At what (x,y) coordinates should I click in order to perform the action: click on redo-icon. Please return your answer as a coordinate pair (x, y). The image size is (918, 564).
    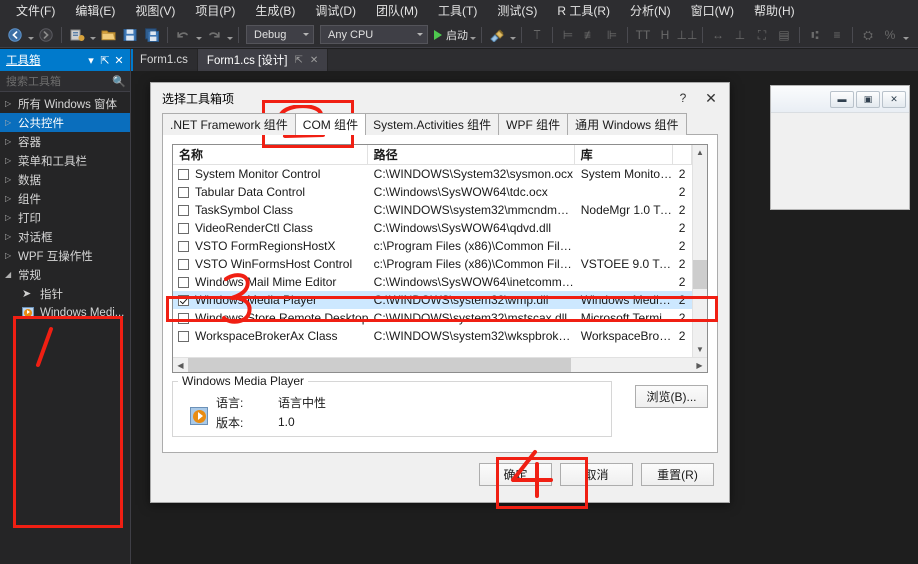
    Looking at the image, I should click on (214, 35).